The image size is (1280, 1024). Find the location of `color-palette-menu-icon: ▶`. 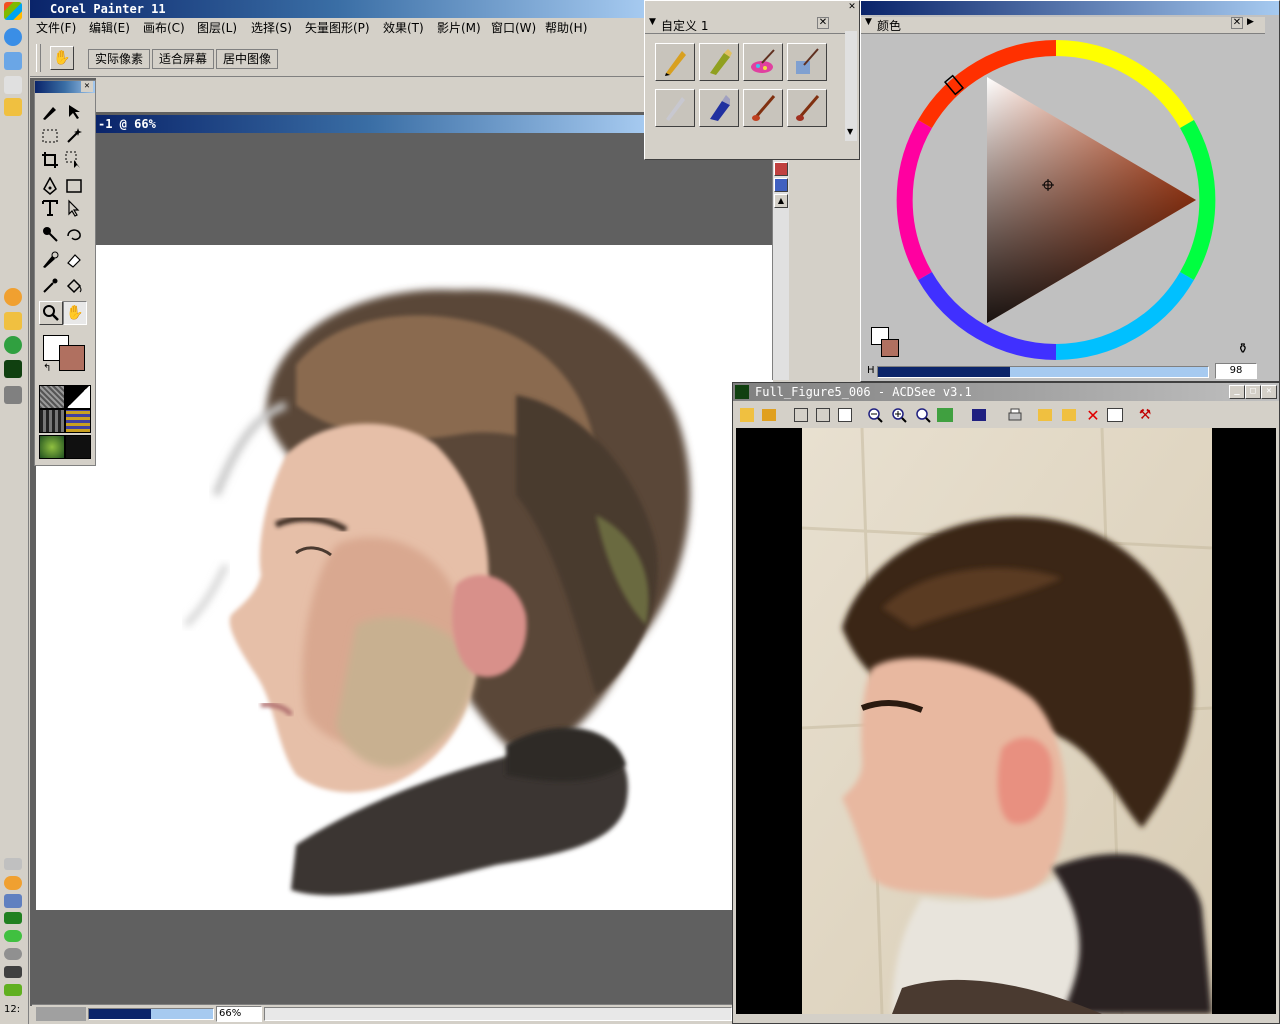

color-palette-menu-icon: ▶ is located at coordinates (1250, 22).